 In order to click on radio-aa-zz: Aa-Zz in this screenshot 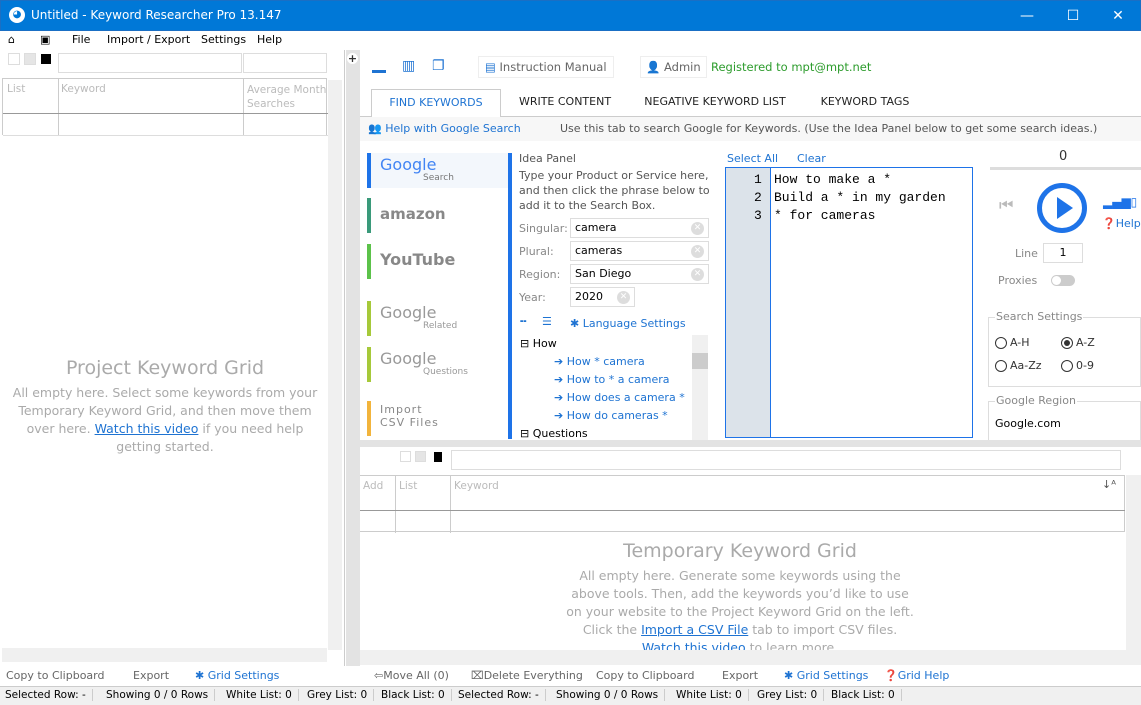, I will do `click(1018, 365)`.